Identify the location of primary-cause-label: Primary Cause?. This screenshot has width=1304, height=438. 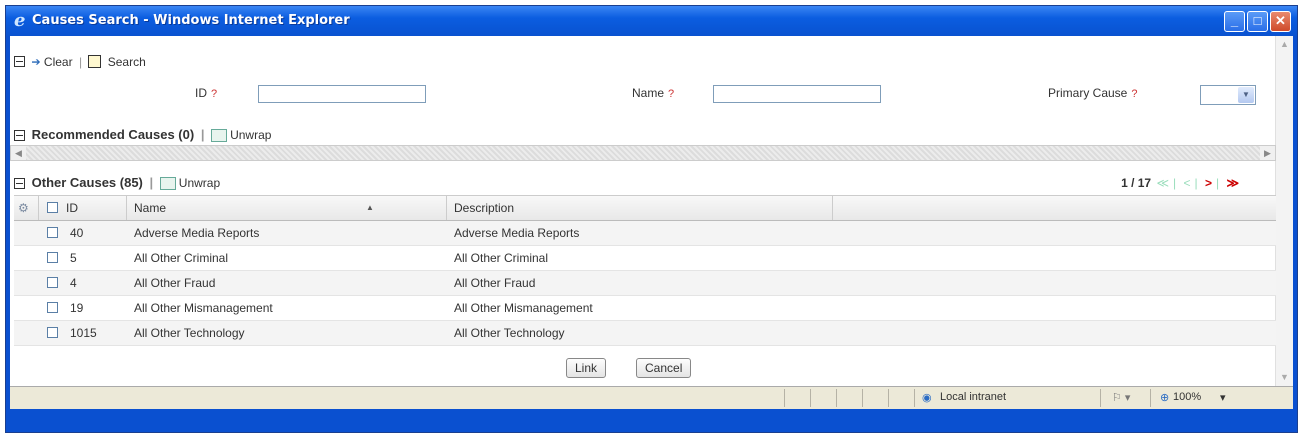
(1093, 93).